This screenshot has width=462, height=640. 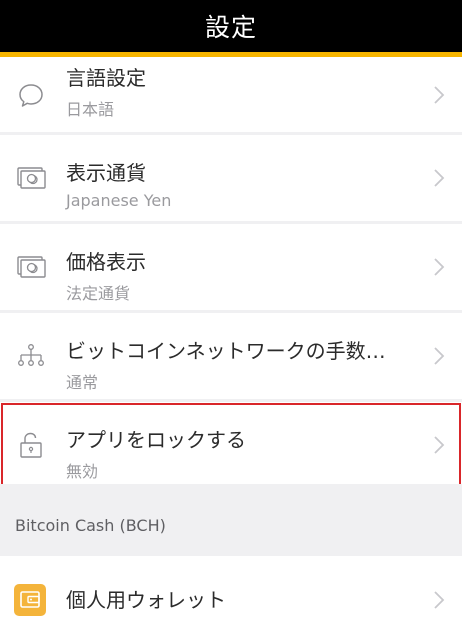 I want to click on settings-row-title: アプリをロックする, so click(x=156, y=440).